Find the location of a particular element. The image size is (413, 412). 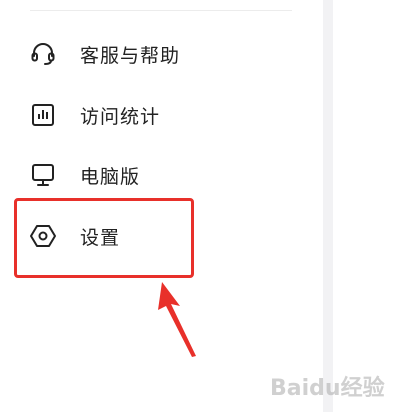

settings-highlight-box is located at coordinates (104, 238).